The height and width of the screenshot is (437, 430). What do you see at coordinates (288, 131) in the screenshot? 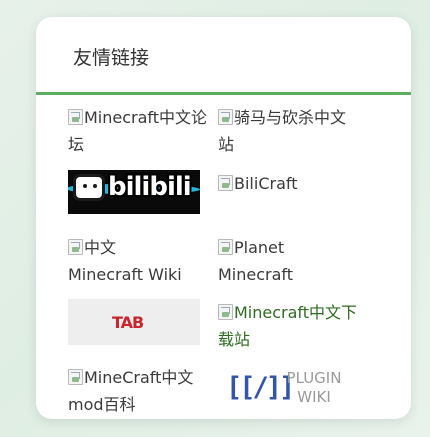
I see `link-mount-blade: 骑马与砍杀中文站` at bounding box center [288, 131].